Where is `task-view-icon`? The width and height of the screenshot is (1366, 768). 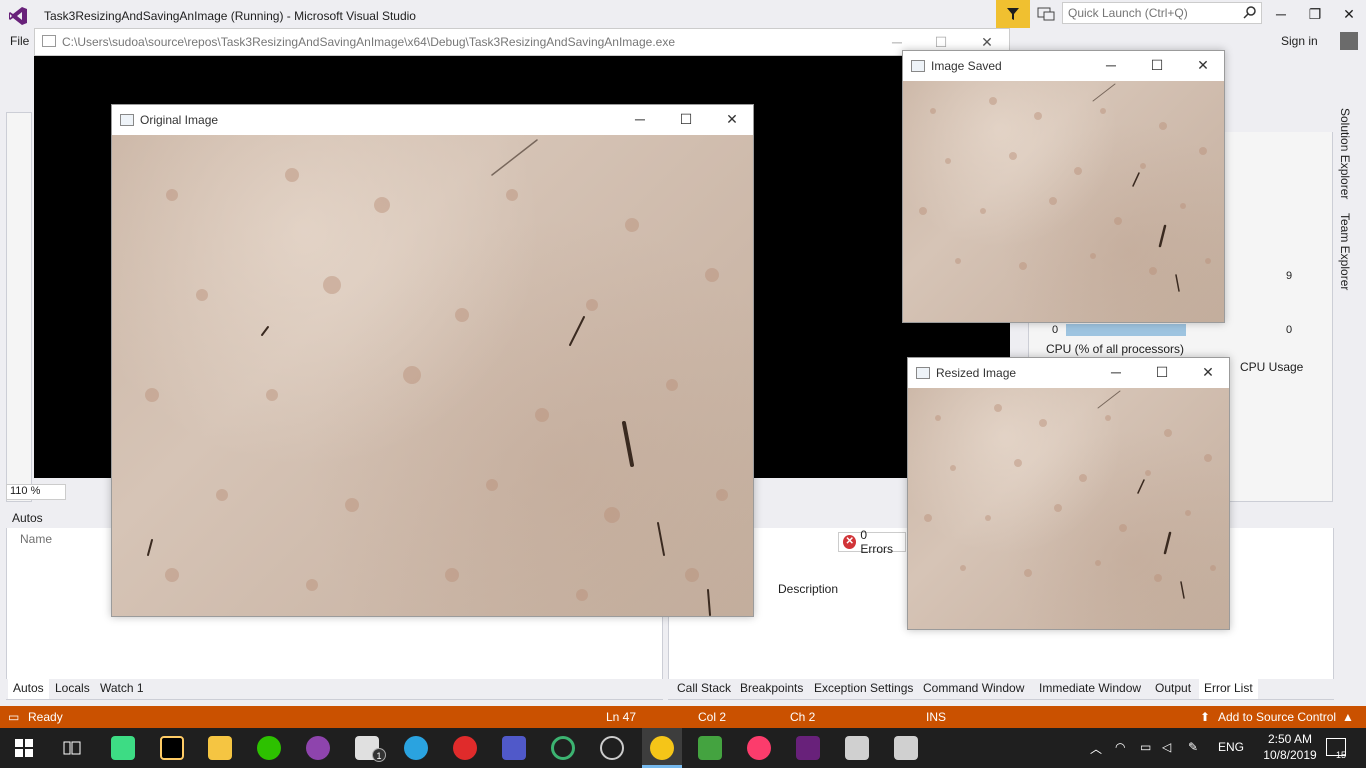
task-view-icon is located at coordinates (72, 748).